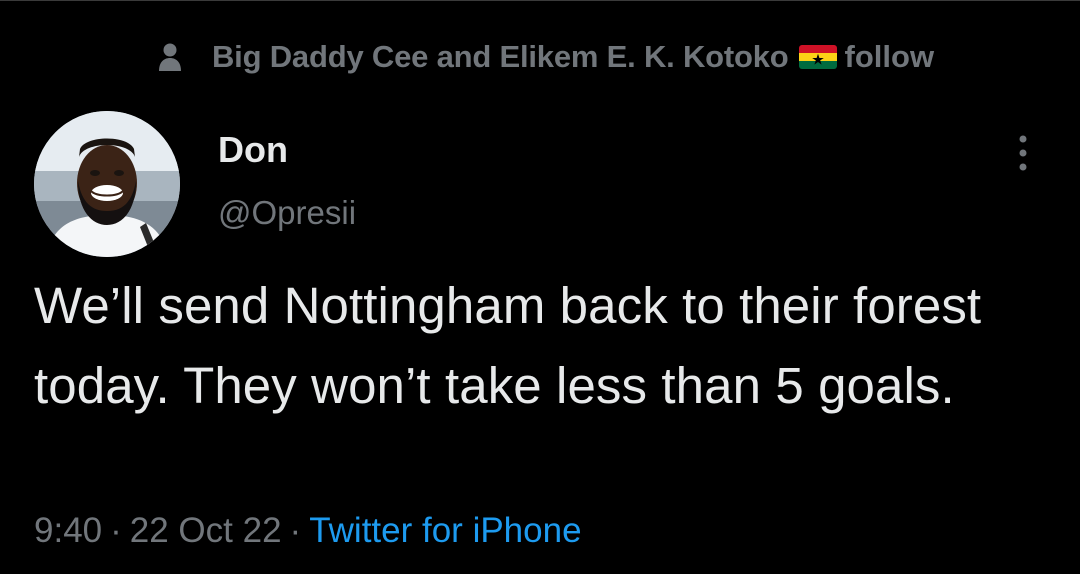 The image size is (1080, 574). I want to click on more-options-icon, so click(1023, 153).